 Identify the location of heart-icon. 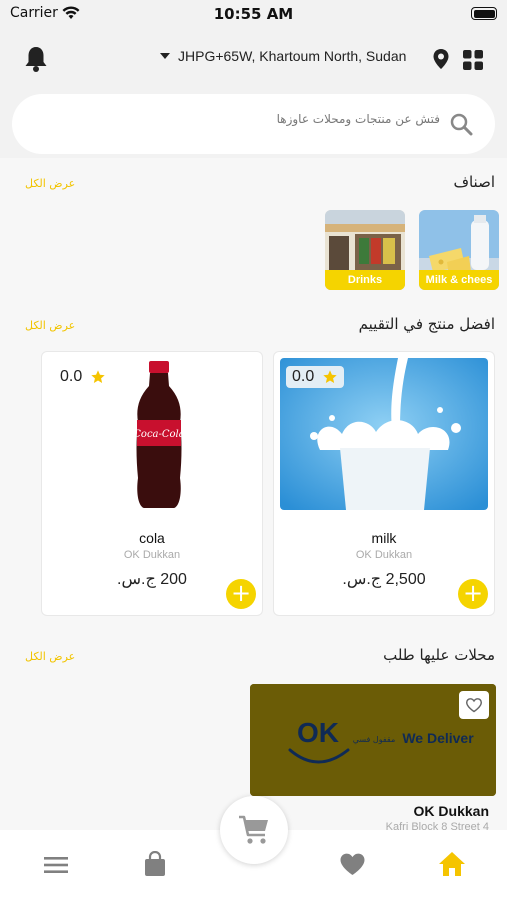
(352, 864).